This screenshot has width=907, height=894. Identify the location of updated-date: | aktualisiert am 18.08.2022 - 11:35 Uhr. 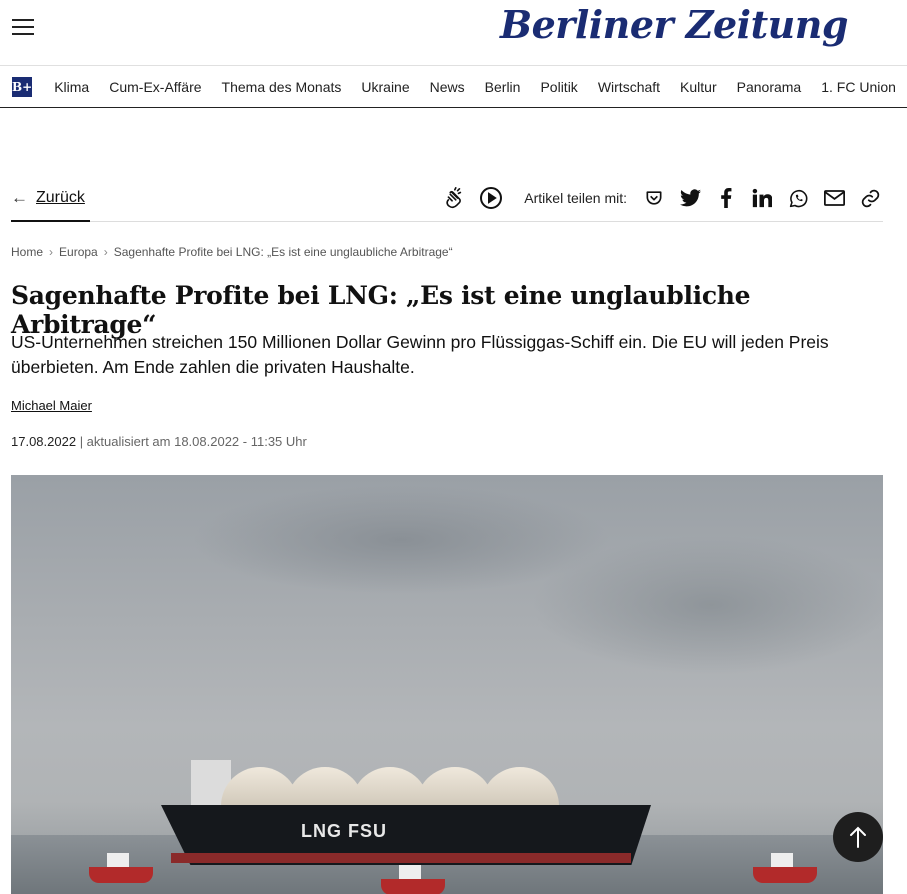
(191, 441).